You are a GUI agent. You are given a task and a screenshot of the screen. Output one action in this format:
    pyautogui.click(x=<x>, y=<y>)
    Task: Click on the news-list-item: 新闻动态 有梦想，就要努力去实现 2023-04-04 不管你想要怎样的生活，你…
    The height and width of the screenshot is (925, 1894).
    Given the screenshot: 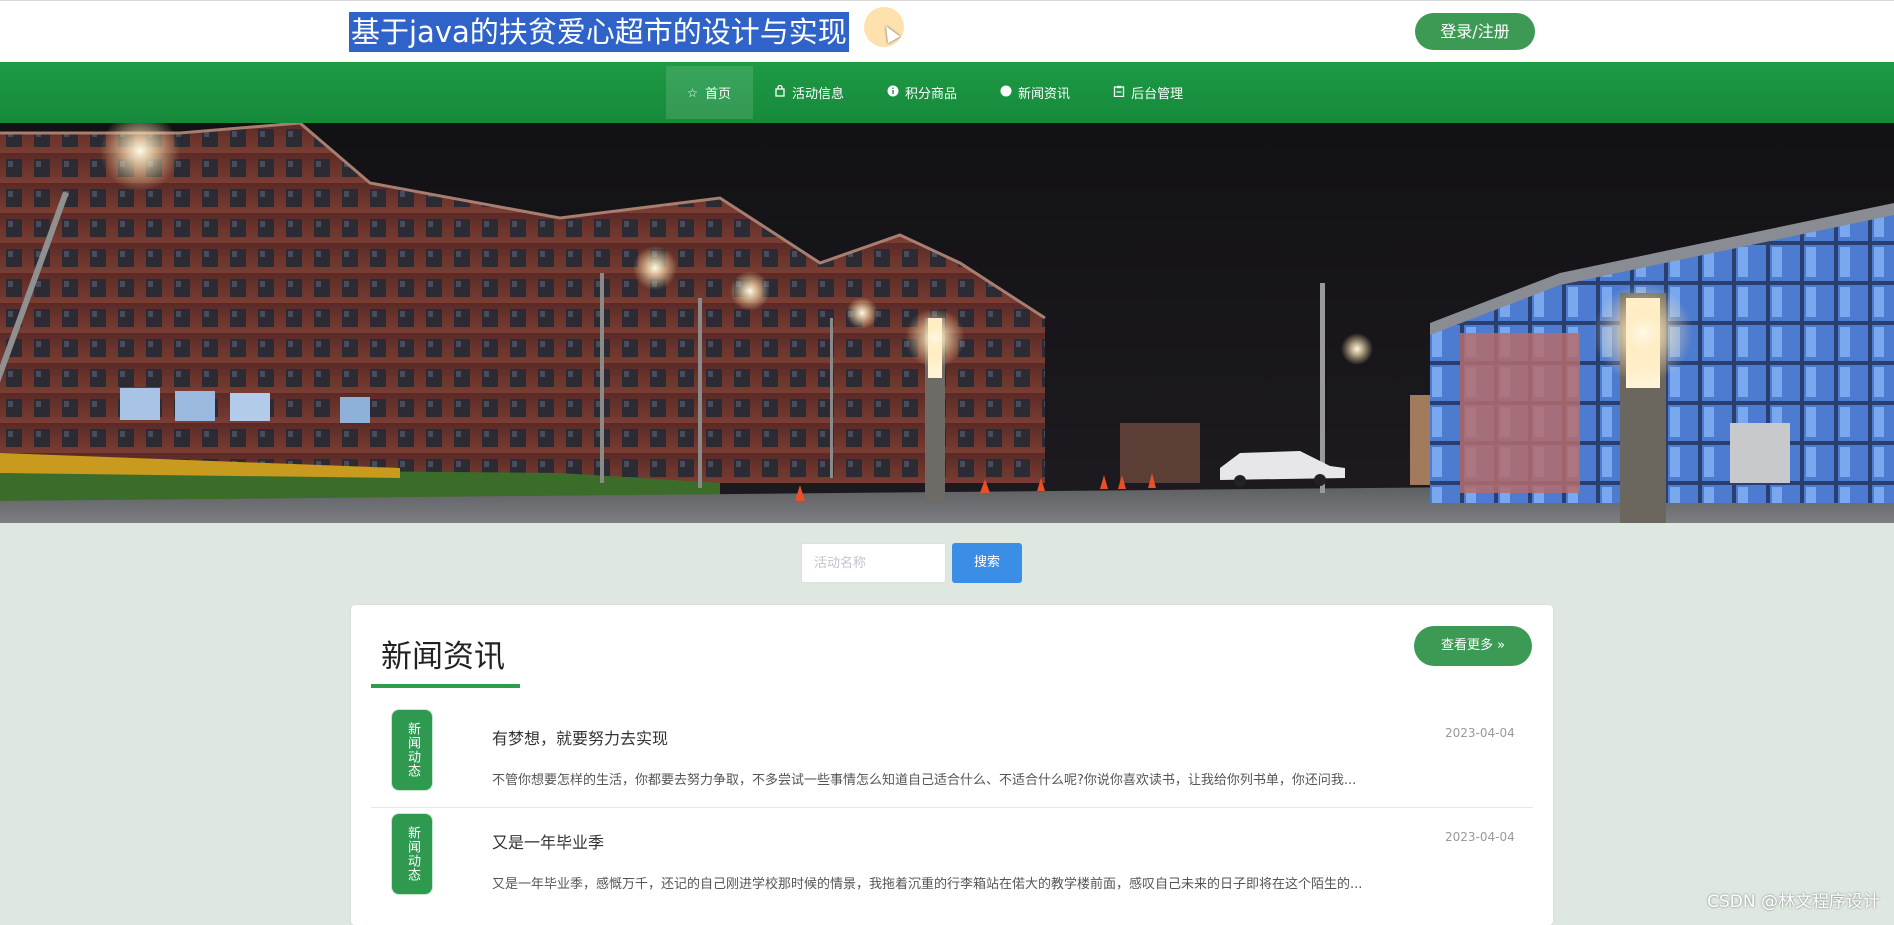 What is the action you would take?
    pyautogui.click(x=952, y=756)
    